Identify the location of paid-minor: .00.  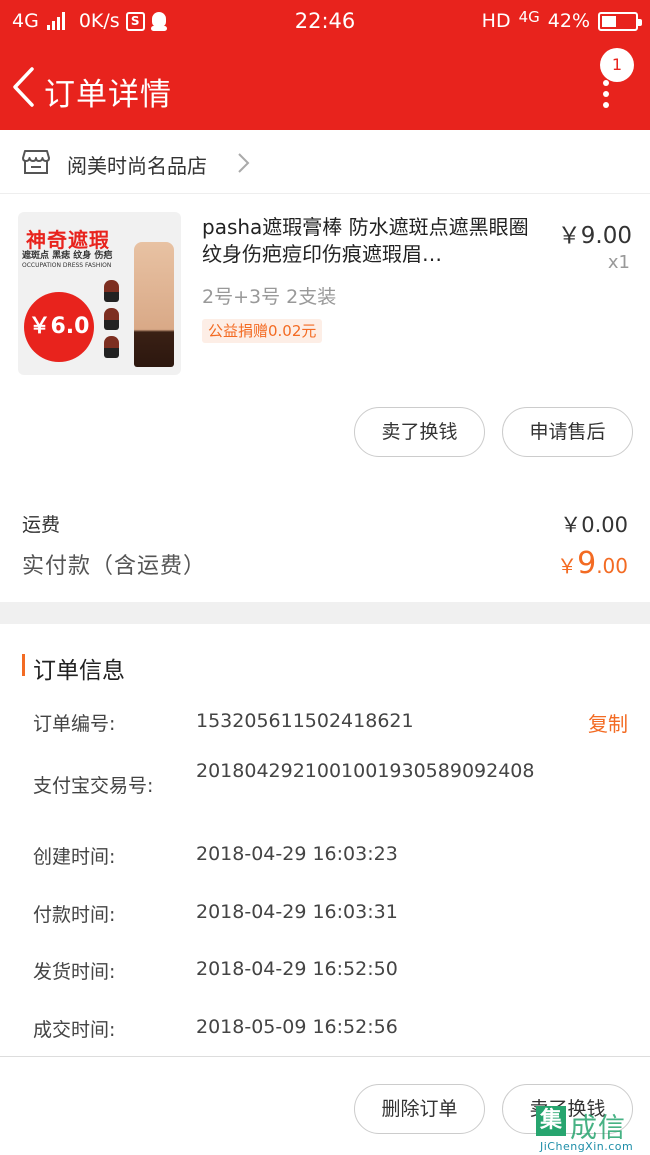
(612, 566).